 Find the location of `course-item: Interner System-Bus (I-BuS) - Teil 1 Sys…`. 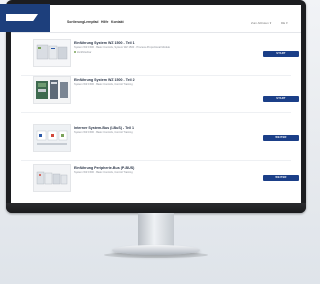

course-item: Interner System-Bus (I-BuS) - Teil 1 Sys… is located at coordinates (160, 141).